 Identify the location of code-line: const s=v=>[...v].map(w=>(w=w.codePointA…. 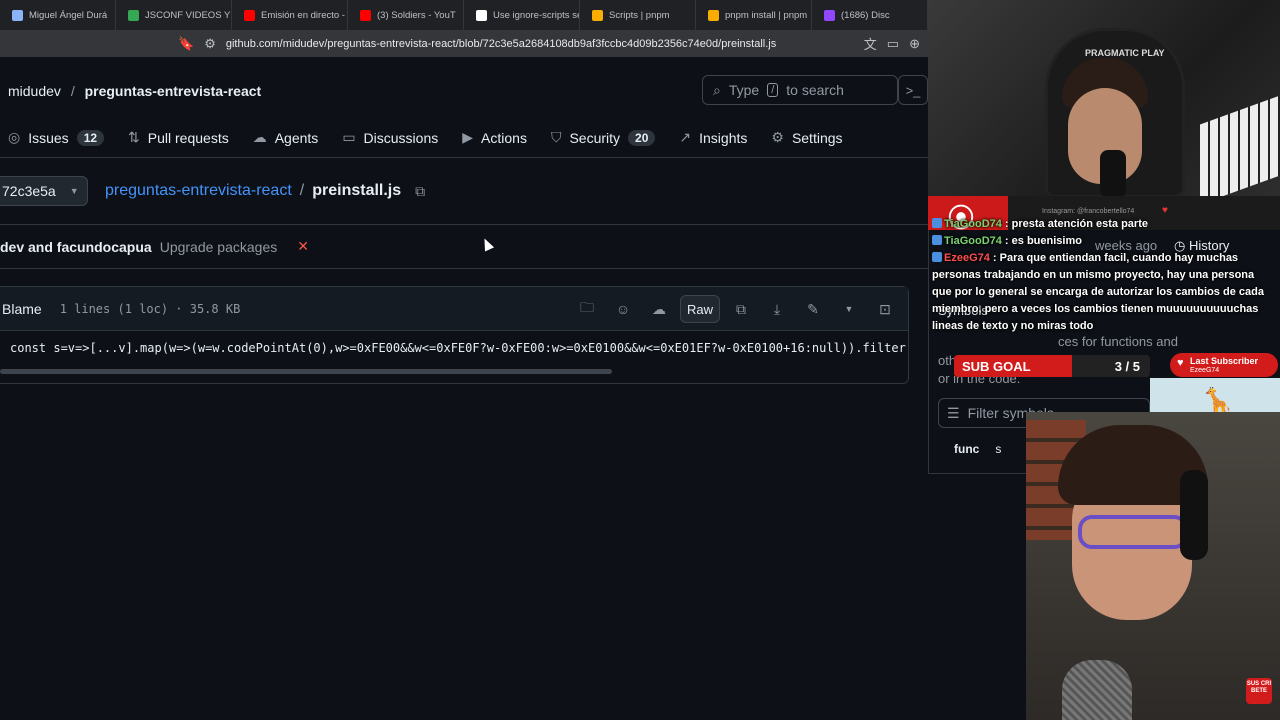
(459, 348).